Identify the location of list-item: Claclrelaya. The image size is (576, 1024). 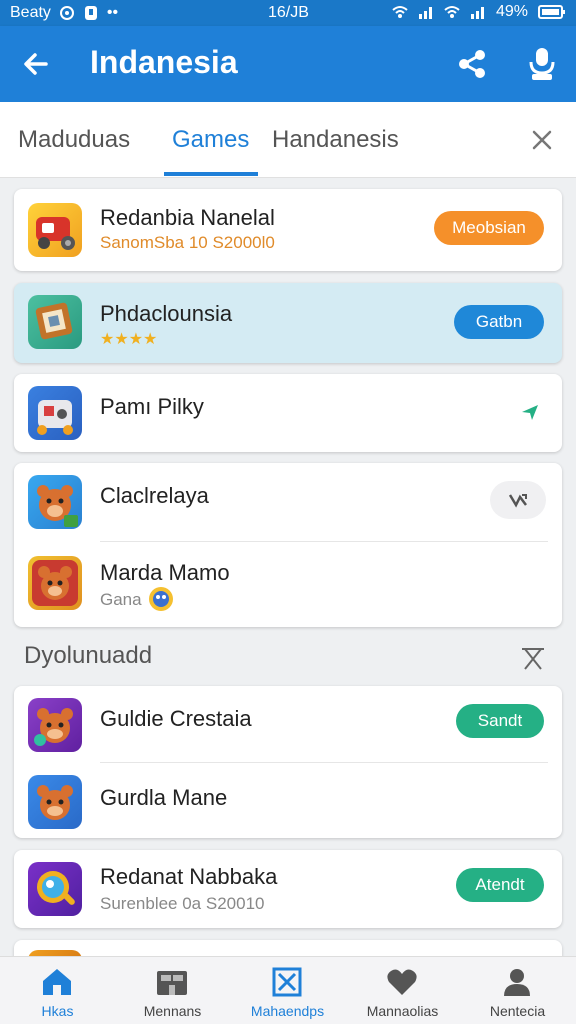
(288, 502).